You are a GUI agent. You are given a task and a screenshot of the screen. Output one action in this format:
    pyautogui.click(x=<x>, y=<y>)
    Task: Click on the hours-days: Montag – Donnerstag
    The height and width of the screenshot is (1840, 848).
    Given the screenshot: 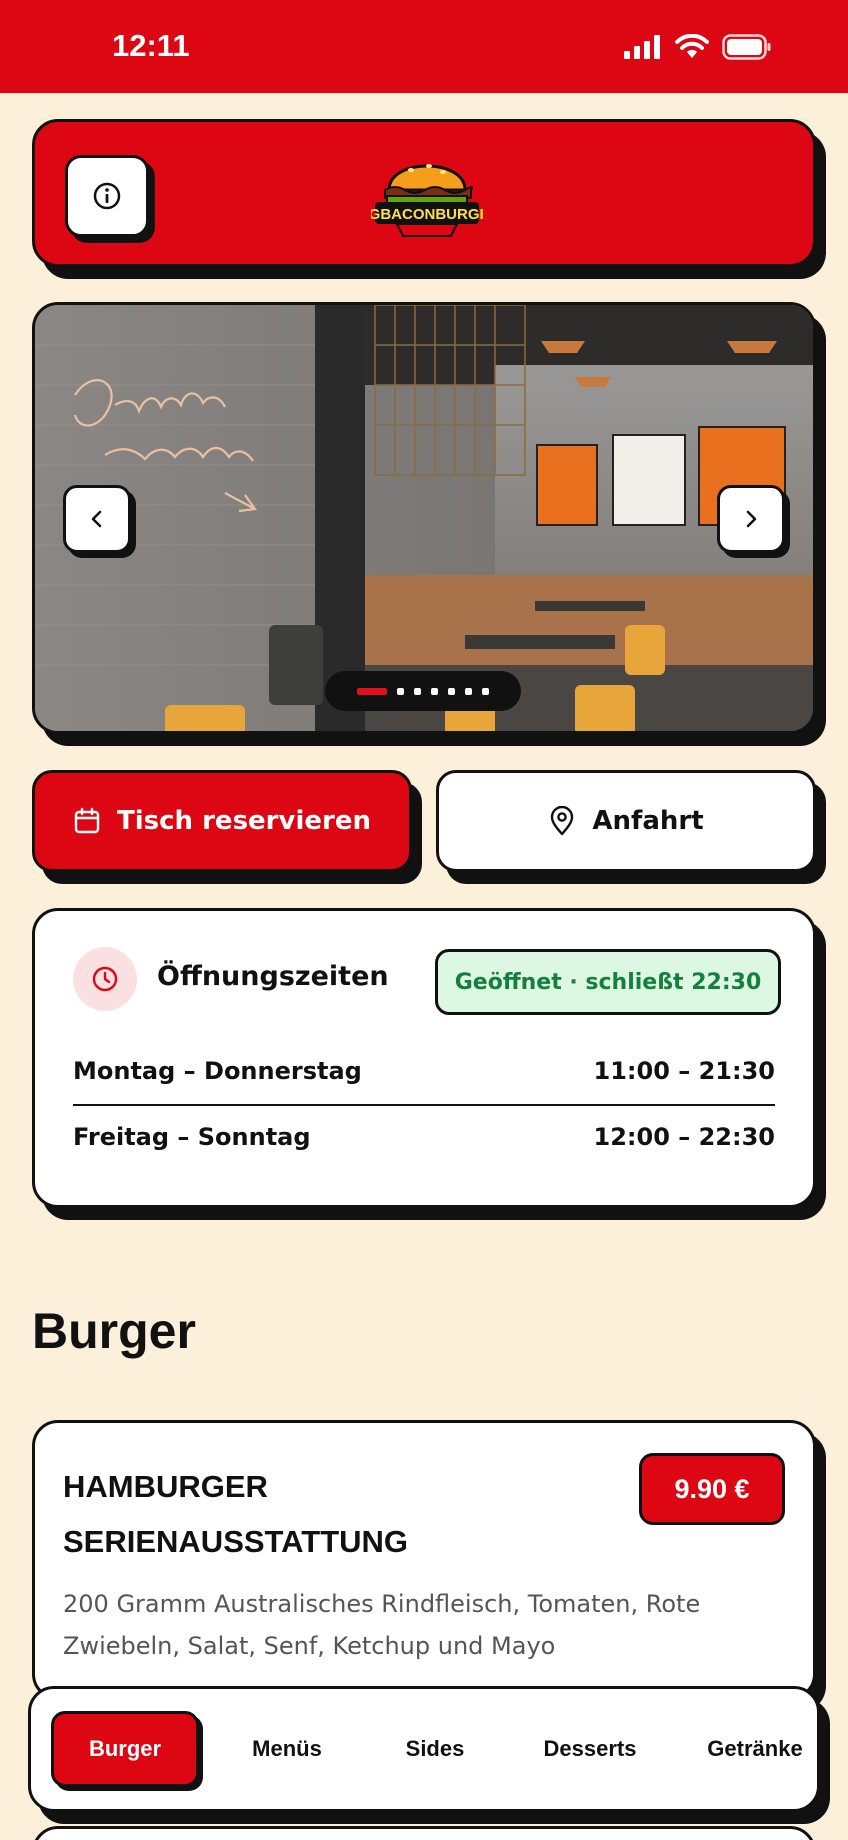 What is the action you would take?
    pyautogui.click(x=217, y=1071)
    